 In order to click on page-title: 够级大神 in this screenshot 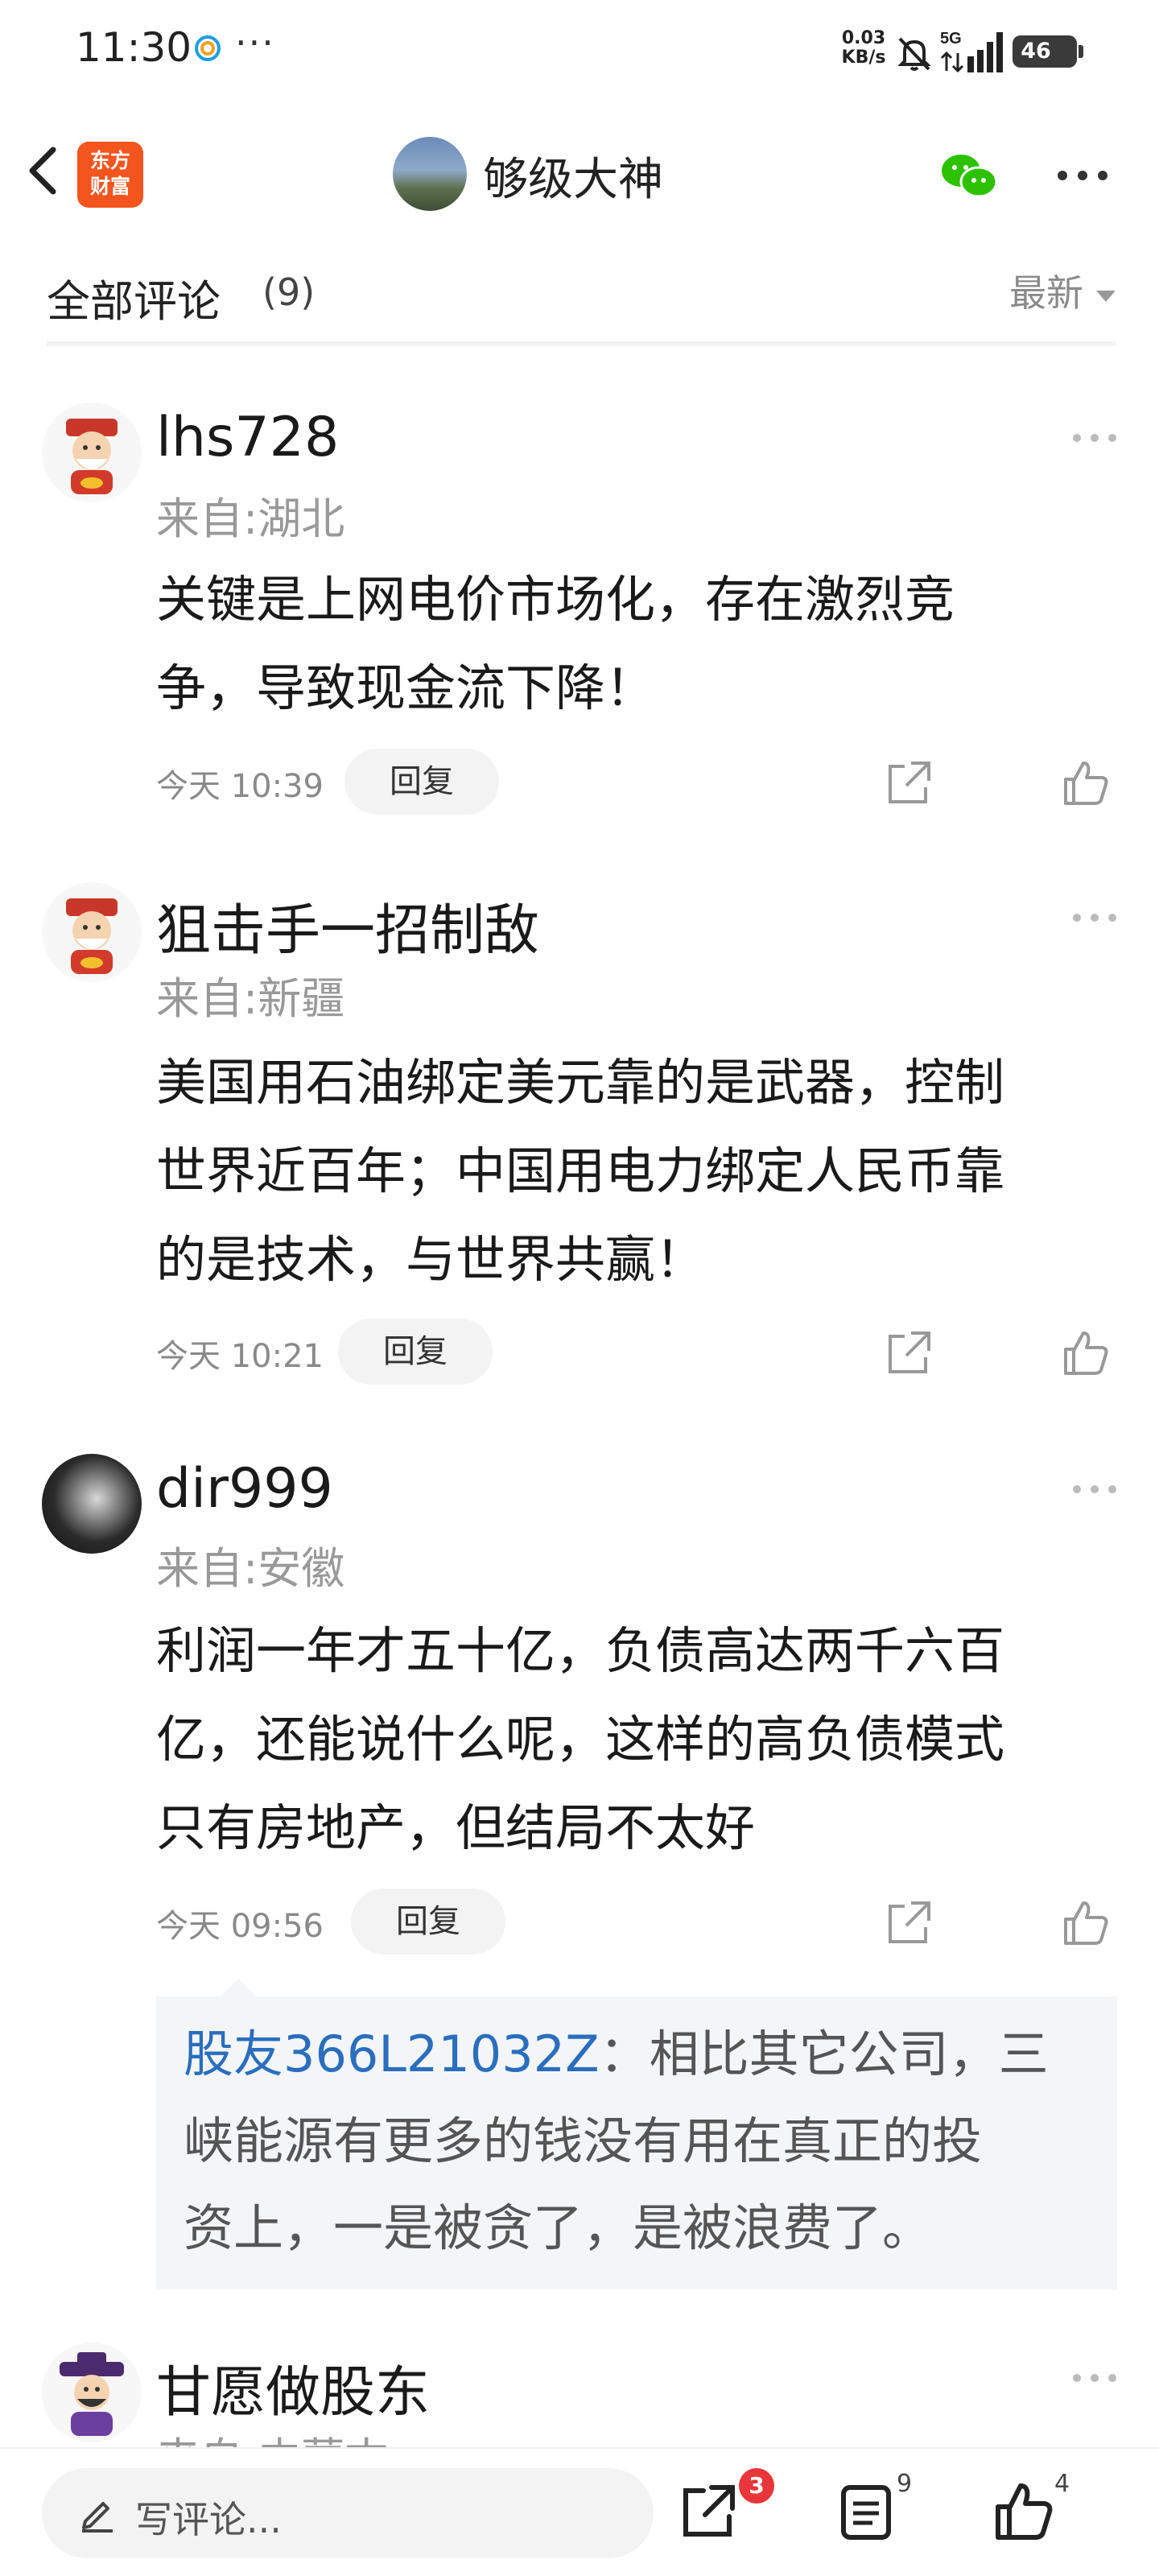, I will do `click(573, 175)`.